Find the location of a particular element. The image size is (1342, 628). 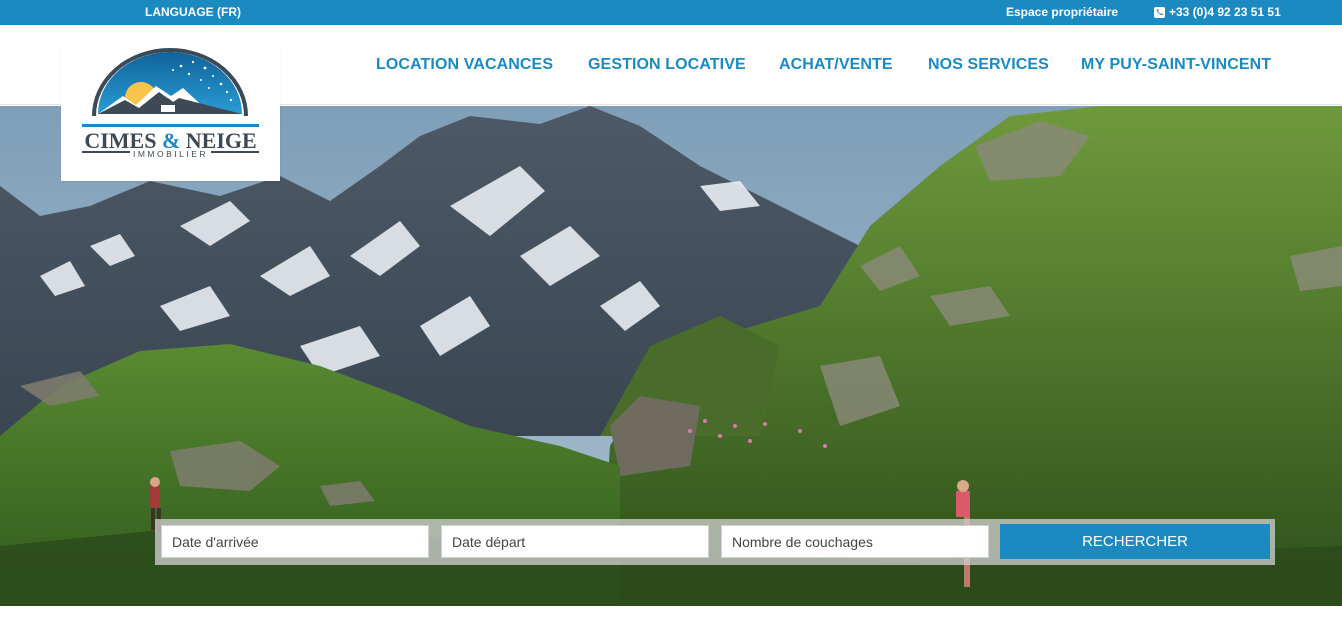

nav-location-vacances: LOCATION VACANCES is located at coordinates (464, 65).